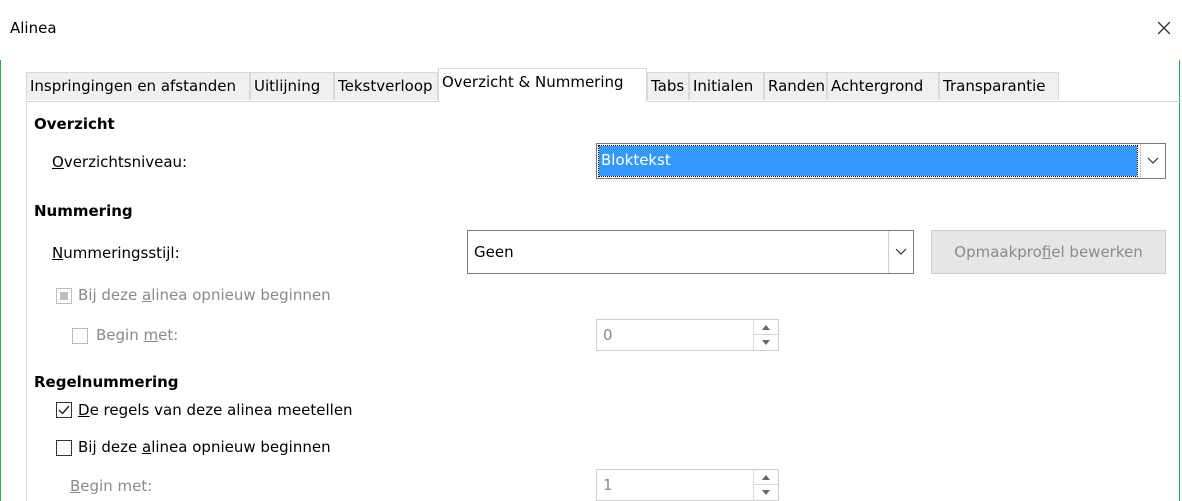 The width and height of the screenshot is (1182, 501). I want to click on count-lines-checkbox, so click(64, 410).